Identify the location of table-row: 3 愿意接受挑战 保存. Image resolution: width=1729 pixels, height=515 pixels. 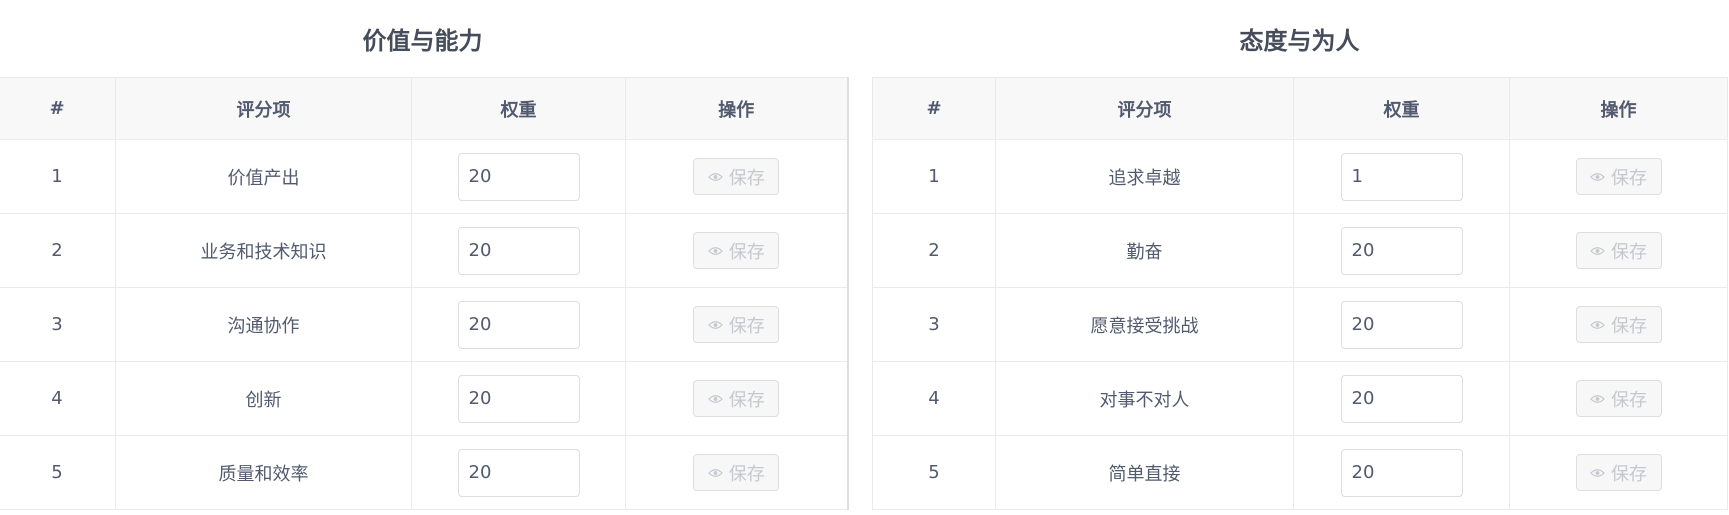
(1300, 324).